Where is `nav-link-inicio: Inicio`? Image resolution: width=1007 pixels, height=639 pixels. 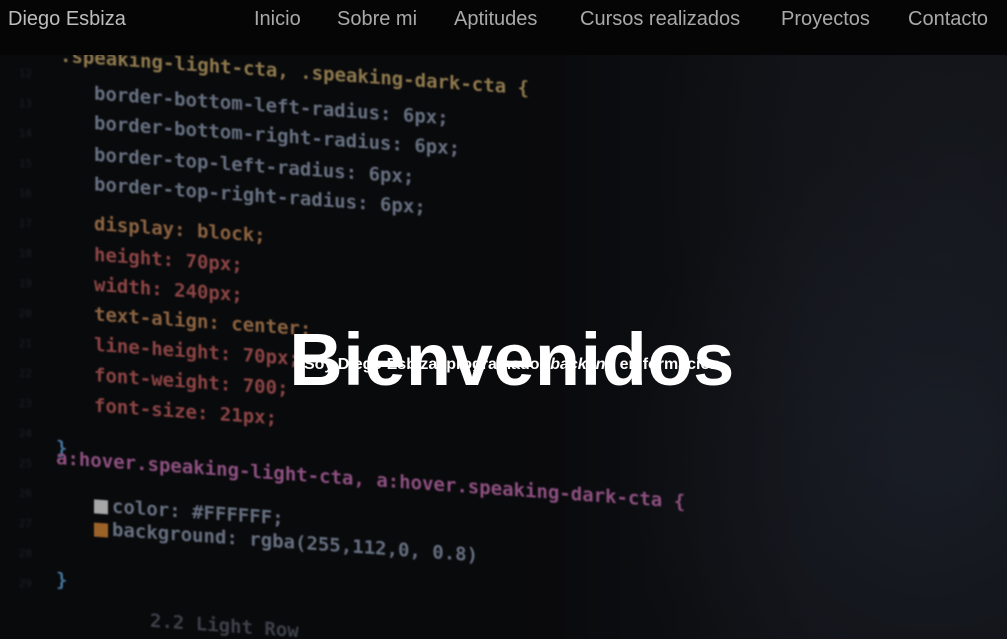
nav-link-inicio: Inicio is located at coordinates (277, 19).